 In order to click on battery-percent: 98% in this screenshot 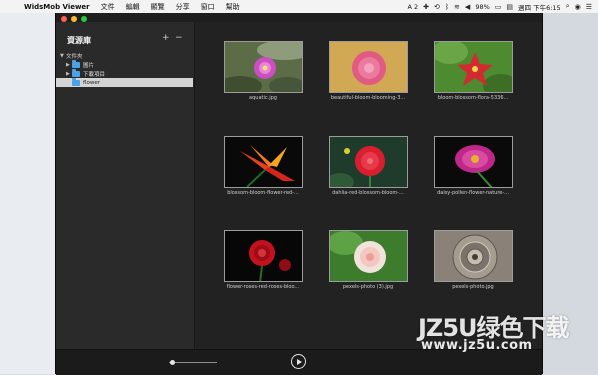, I will do `click(482, 7)`.